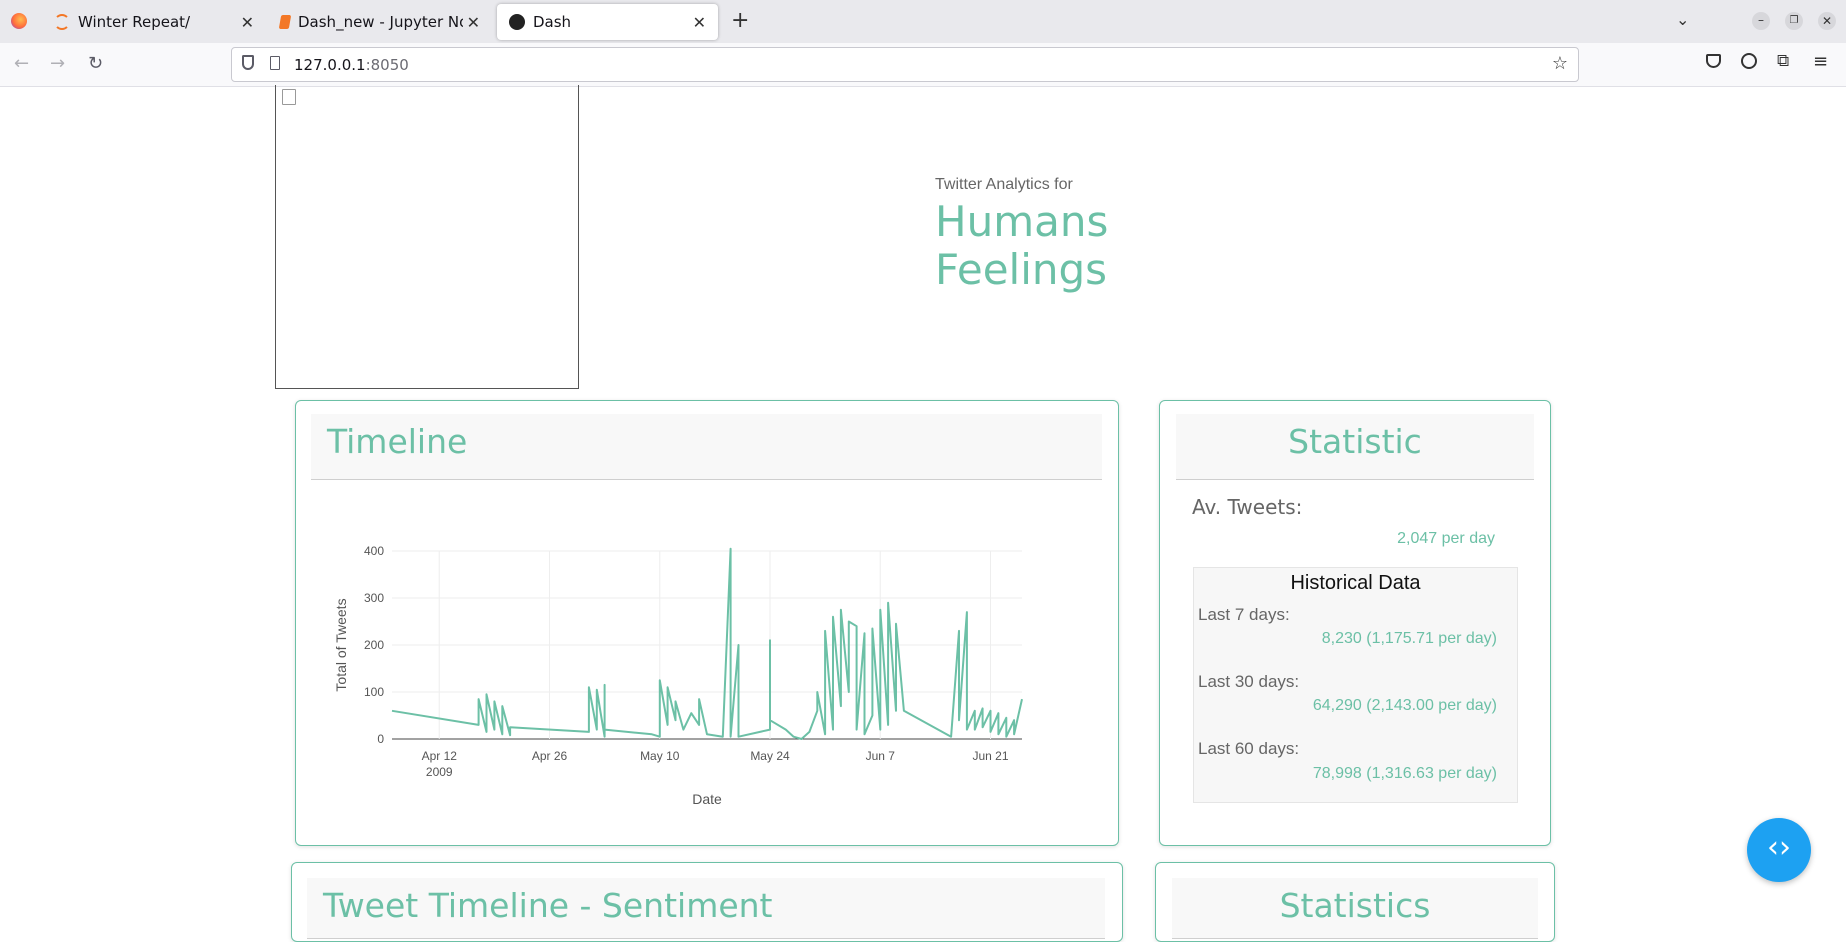 This screenshot has width=1846, height=942. Describe the element at coordinates (552, 22) in the screenshot. I see `tab-label: Dash` at that location.